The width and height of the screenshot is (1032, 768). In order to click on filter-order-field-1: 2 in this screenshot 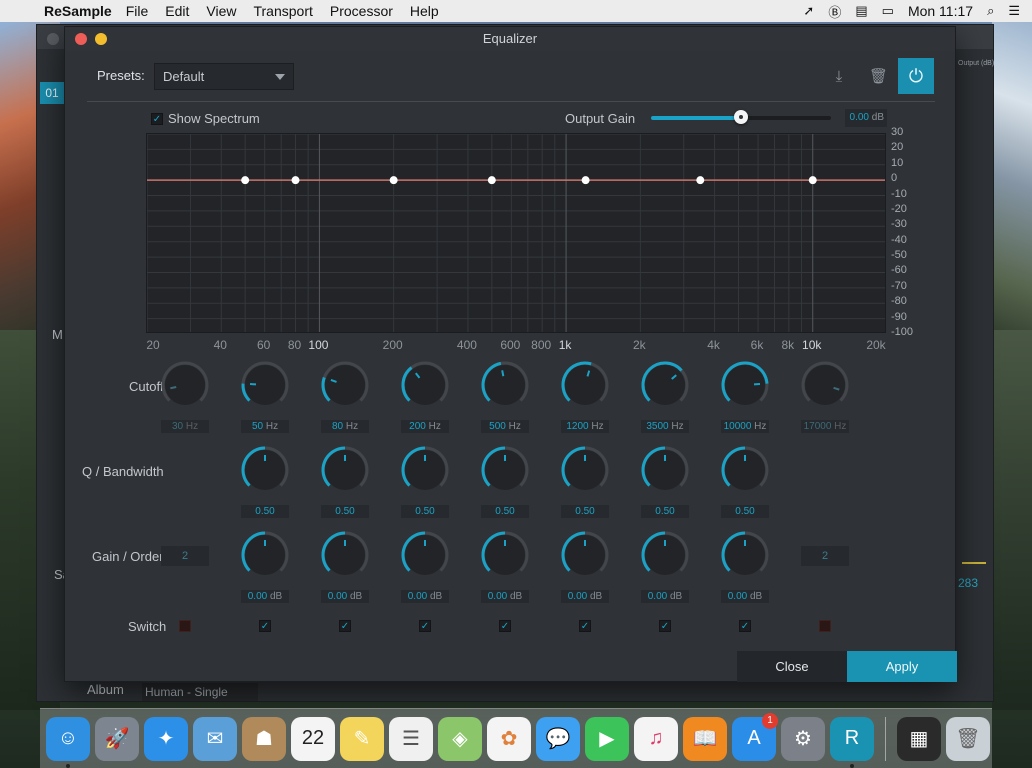, I will do `click(185, 556)`.